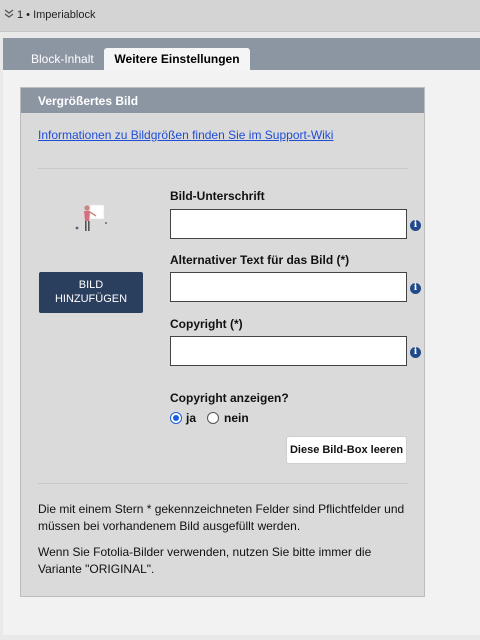 Image resolution: width=480 pixels, height=640 pixels. I want to click on caption-input, so click(288, 224).